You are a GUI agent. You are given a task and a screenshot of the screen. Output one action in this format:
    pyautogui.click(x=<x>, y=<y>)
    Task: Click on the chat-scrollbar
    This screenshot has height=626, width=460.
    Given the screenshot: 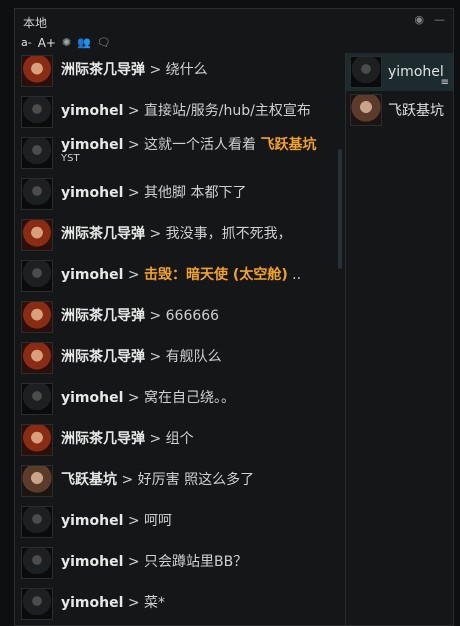 What is the action you would take?
    pyautogui.click(x=340, y=209)
    